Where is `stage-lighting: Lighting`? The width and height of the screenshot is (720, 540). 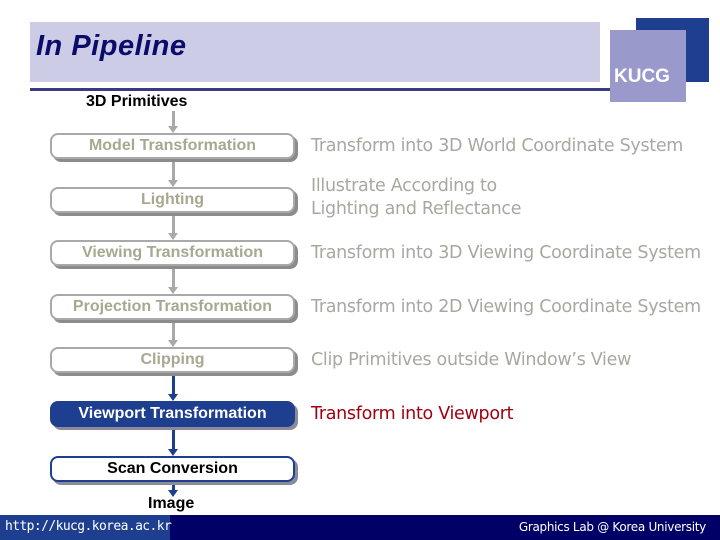
stage-lighting: Lighting is located at coordinates (172, 200).